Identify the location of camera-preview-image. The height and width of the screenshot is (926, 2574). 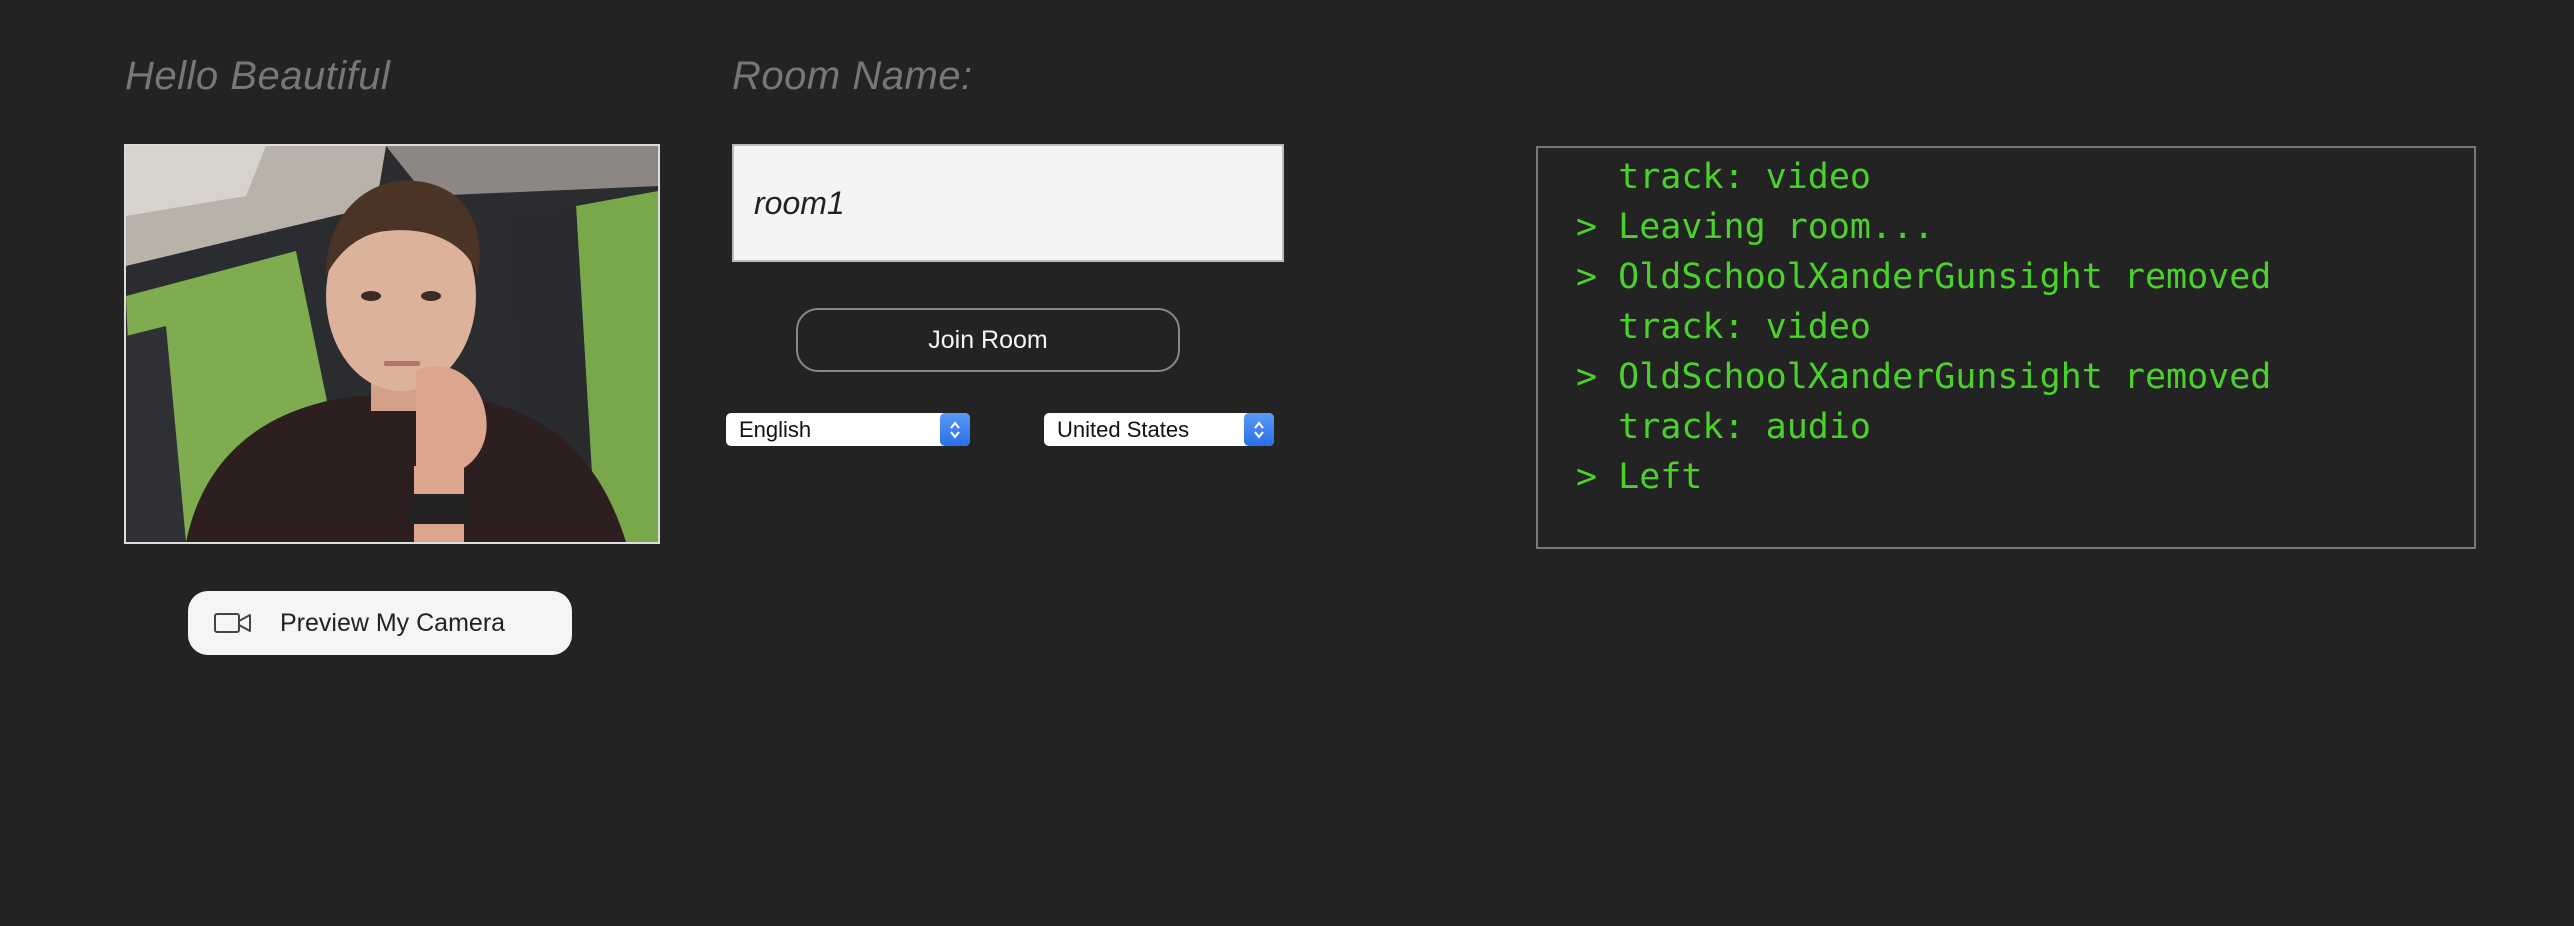
(392, 344).